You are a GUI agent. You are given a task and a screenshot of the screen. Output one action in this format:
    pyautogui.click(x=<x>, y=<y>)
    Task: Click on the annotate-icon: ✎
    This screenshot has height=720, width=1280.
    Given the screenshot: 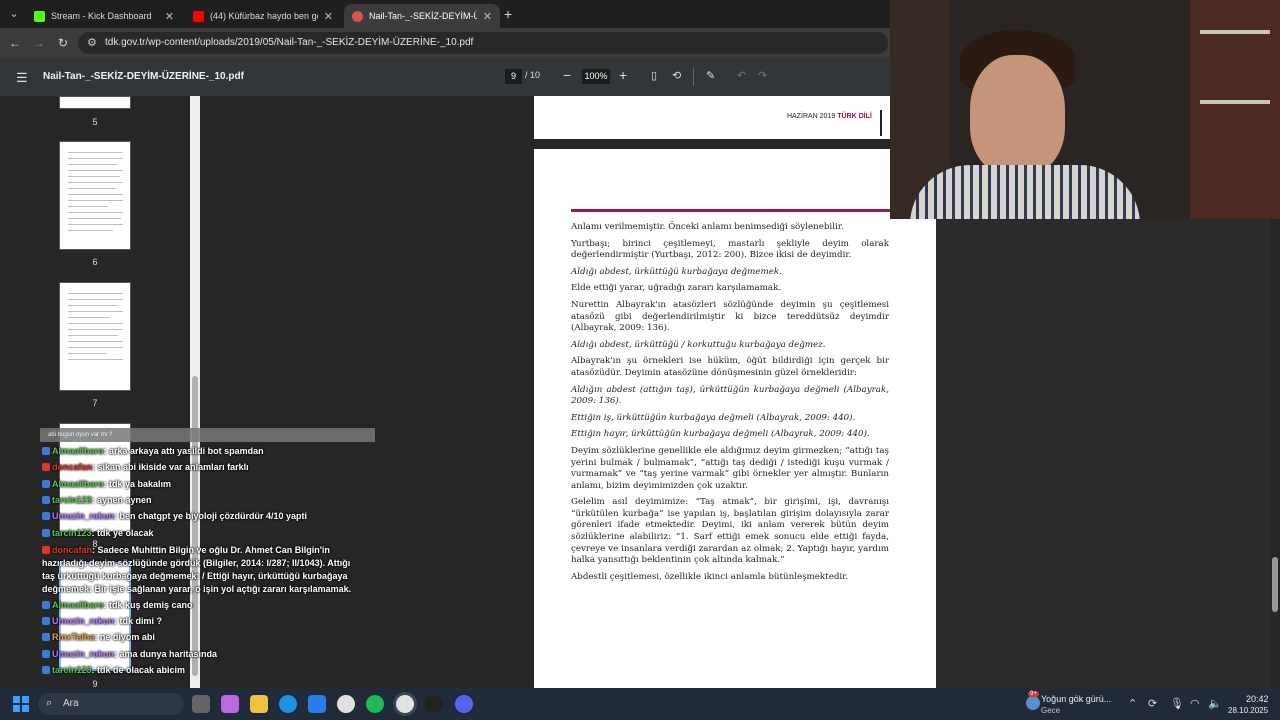 What is the action you would take?
    pyautogui.click(x=710, y=75)
    